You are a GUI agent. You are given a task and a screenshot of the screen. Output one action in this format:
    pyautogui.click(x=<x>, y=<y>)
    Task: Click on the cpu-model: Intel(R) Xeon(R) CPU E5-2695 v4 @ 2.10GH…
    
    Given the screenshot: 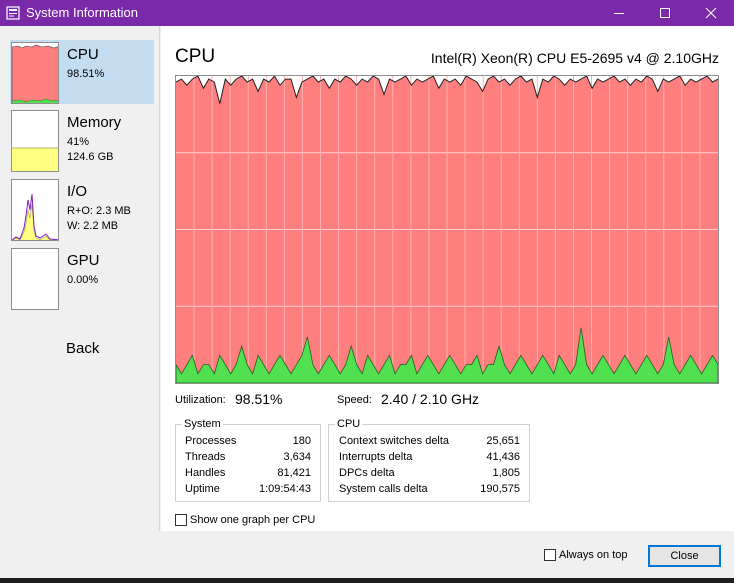 What is the action you would take?
    pyautogui.click(x=574, y=58)
    